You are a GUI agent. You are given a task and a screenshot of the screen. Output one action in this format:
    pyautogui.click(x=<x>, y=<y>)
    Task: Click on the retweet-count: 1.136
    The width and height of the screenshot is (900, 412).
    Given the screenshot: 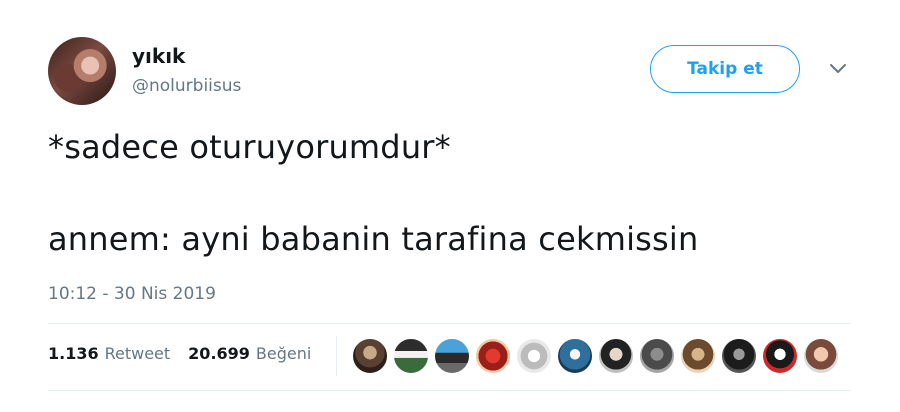 What is the action you would take?
    pyautogui.click(x=73, y=353)
    